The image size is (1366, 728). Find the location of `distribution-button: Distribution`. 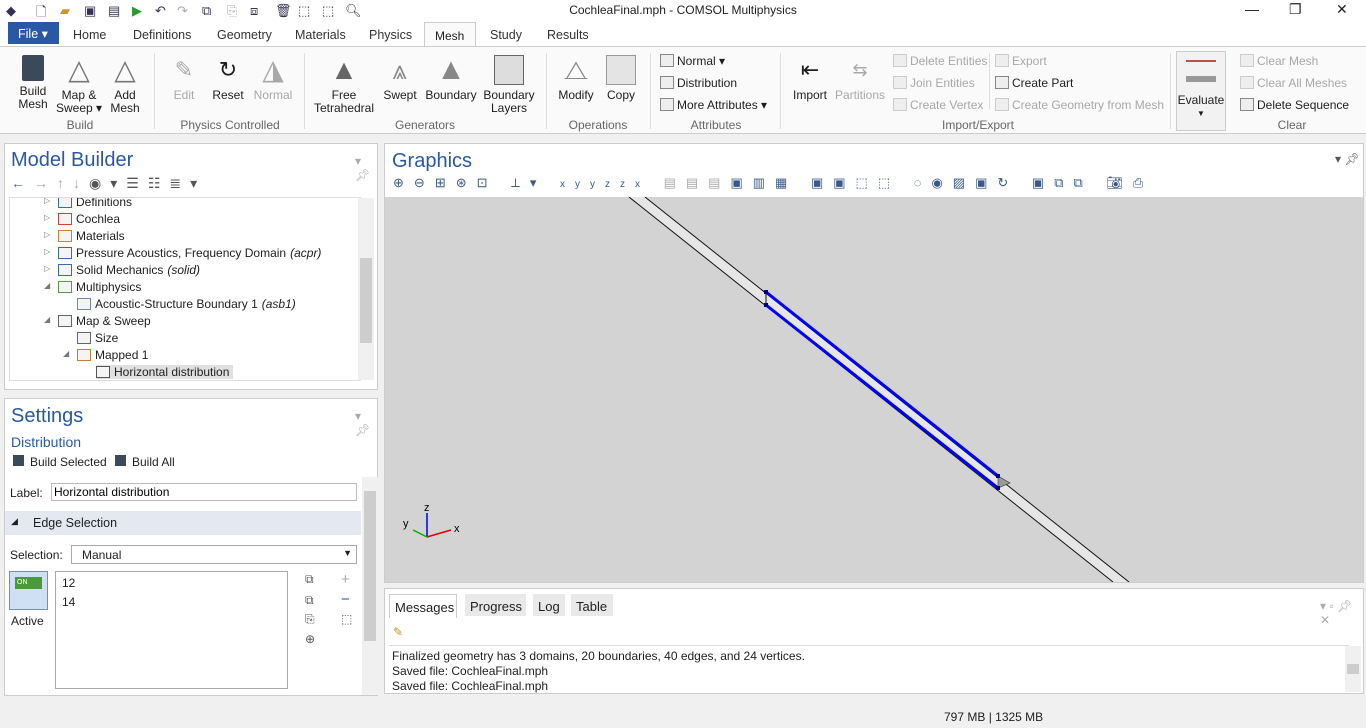

distribution-button: Distribution is located at coordinates (698, 83).